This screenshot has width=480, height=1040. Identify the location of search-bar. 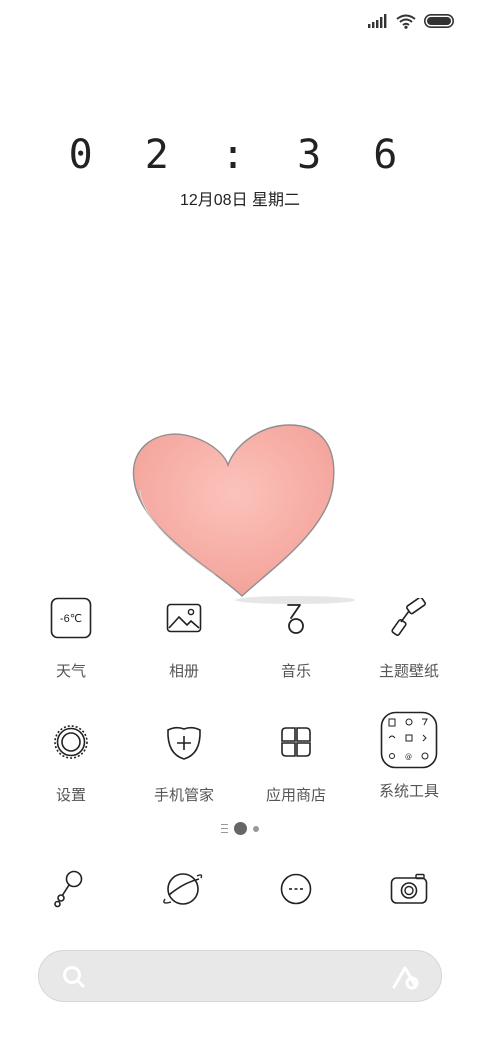
(240, 976).